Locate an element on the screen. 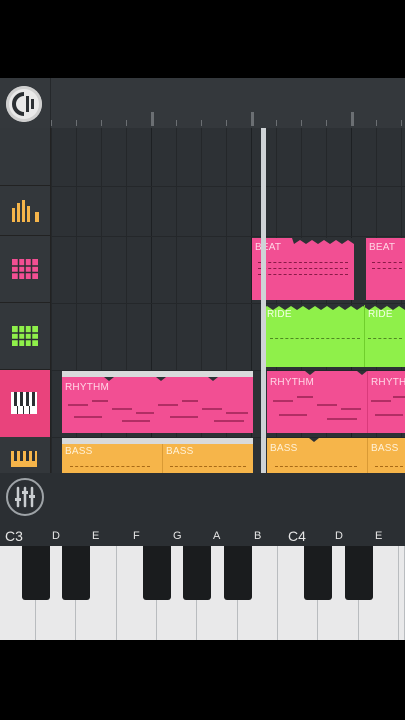 The height and width of the screenshot is (720, 405). ride-clip: RIDE RIDE is located at coordinates (334, 336).